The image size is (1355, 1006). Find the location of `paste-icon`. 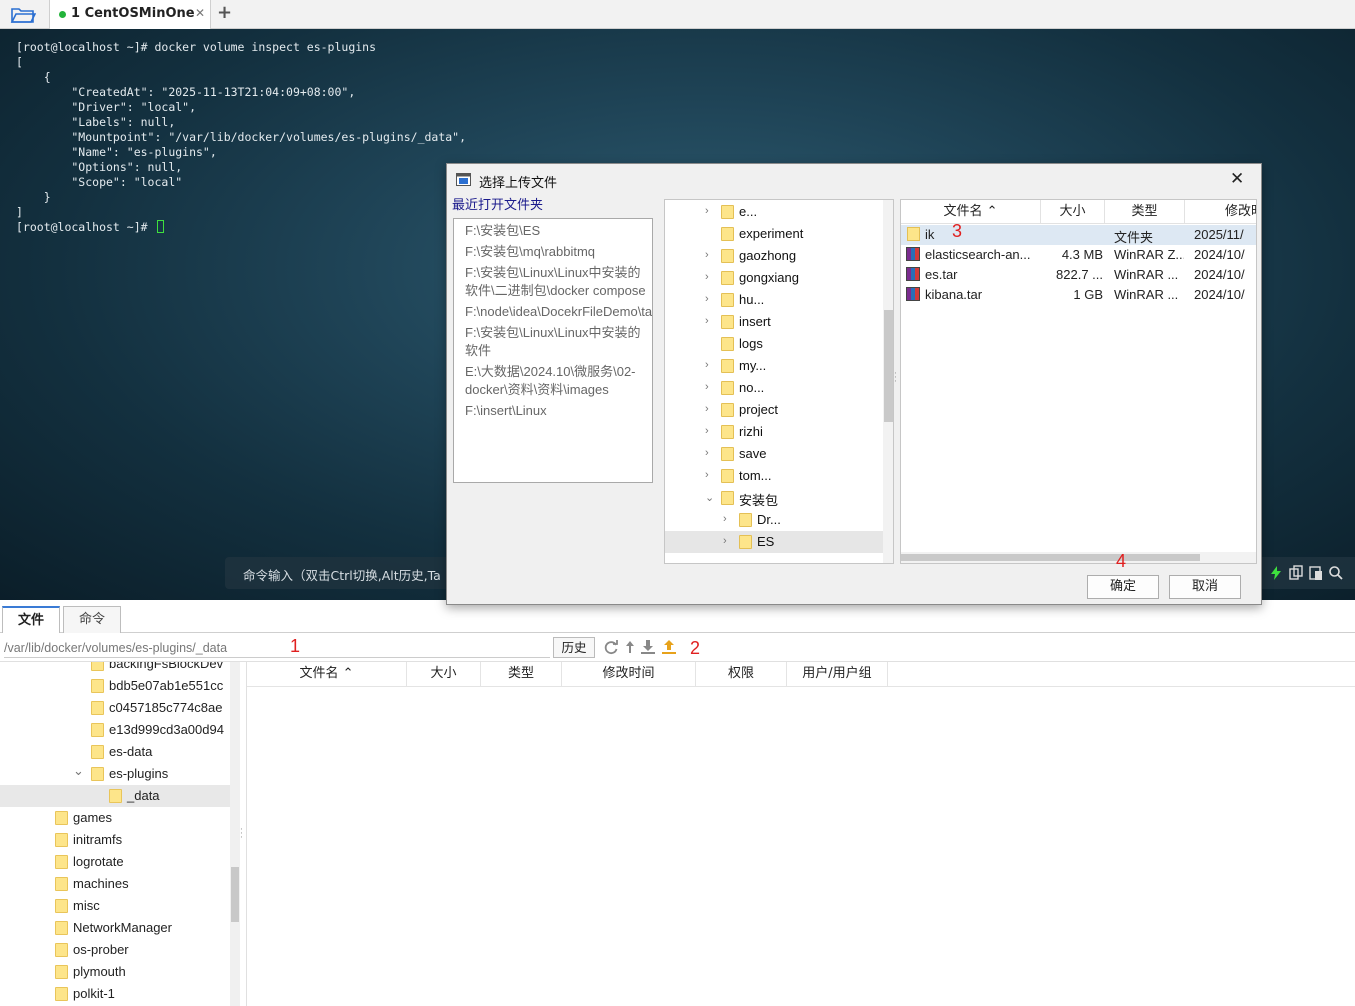

paste-icon is located at coordinates (1316, 573).